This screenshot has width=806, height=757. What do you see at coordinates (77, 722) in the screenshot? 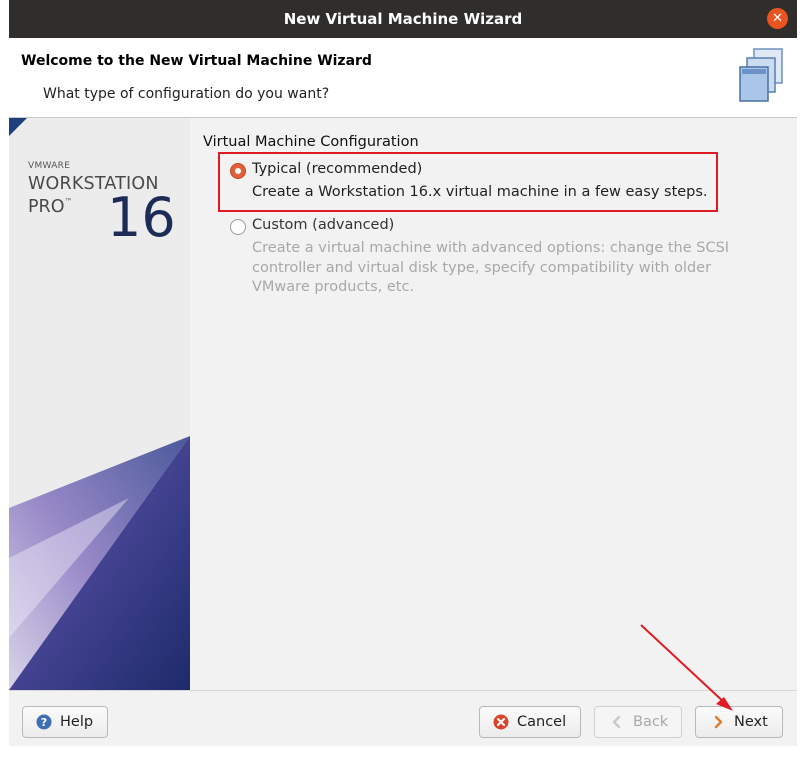
I see `help-label: Help` at bounding box center [77, 722].